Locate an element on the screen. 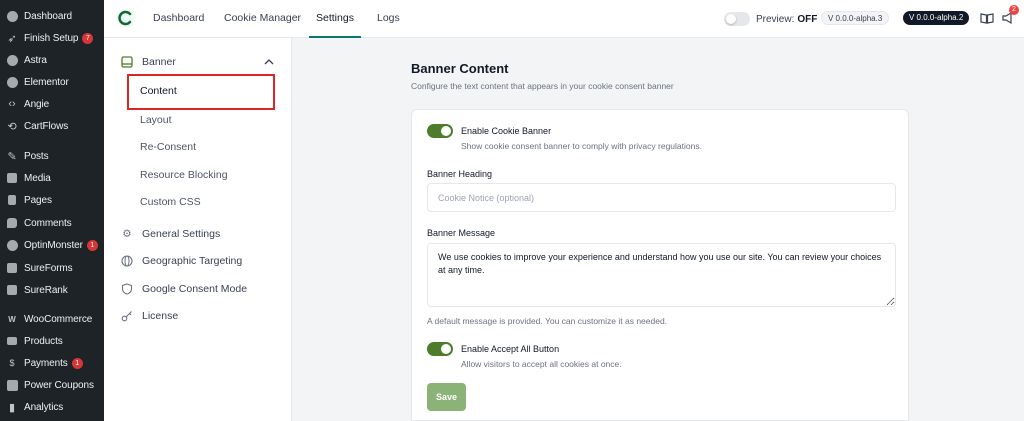 The image size is (1024, 421). wp-menu-label: WooCommerce is located at coordinates (58, 319).